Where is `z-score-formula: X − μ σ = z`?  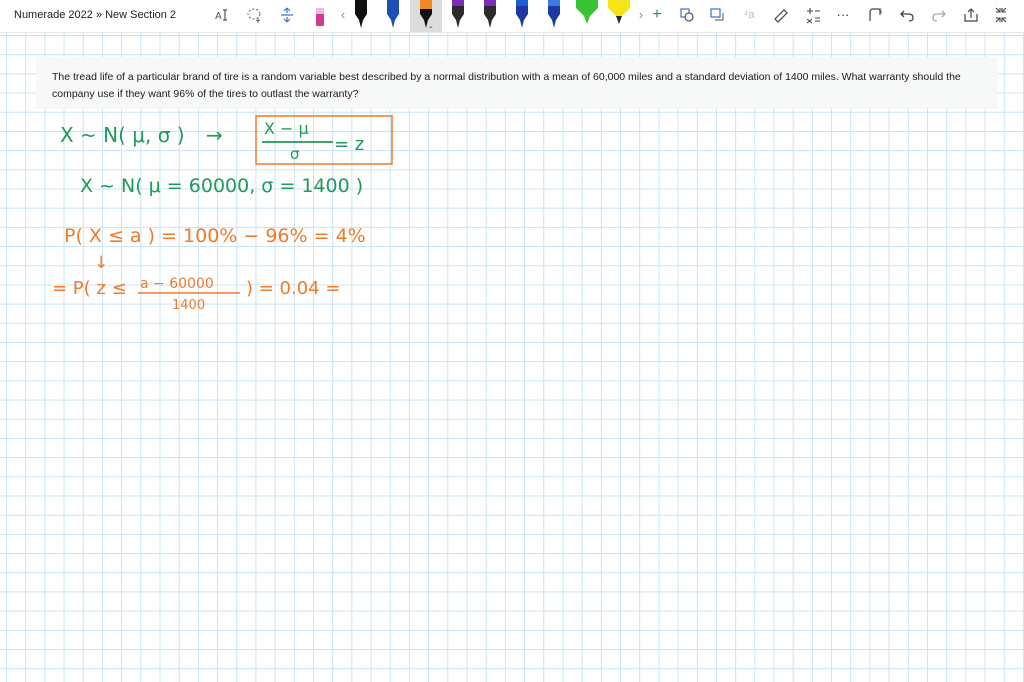 z-score-formula: X − μ σ = z is located at coordinates (313, 141).